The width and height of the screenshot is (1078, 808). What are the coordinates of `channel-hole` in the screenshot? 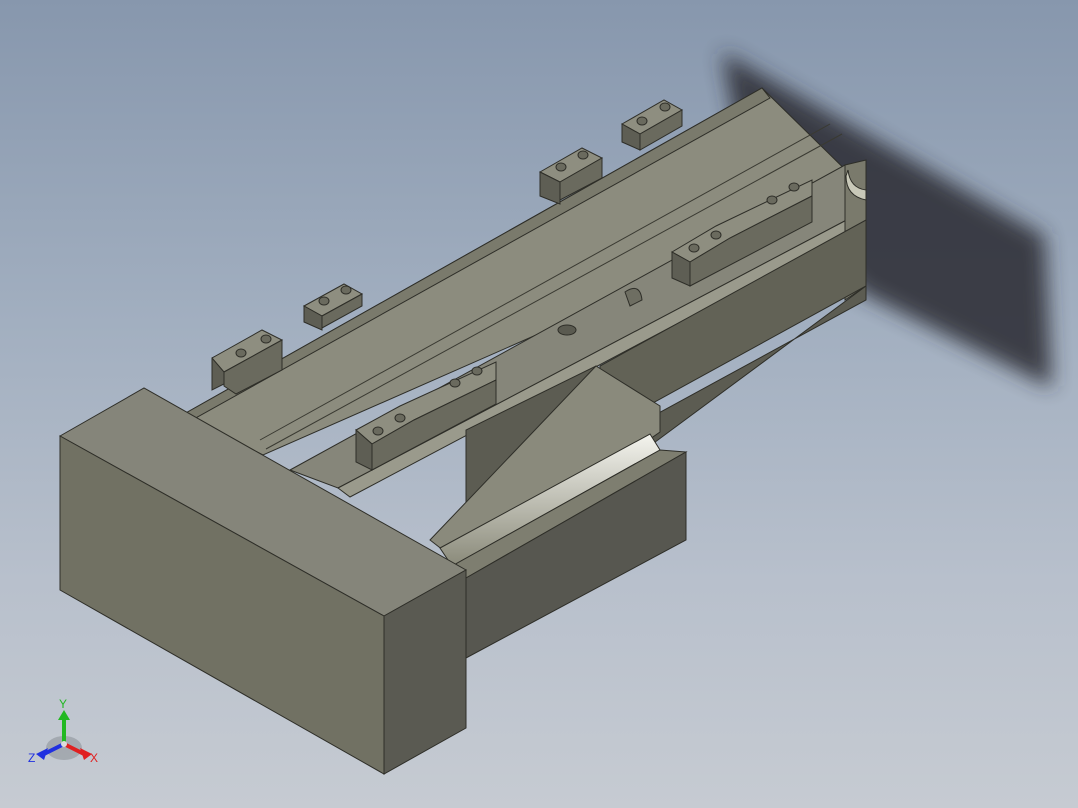 It's located at (567, 330).